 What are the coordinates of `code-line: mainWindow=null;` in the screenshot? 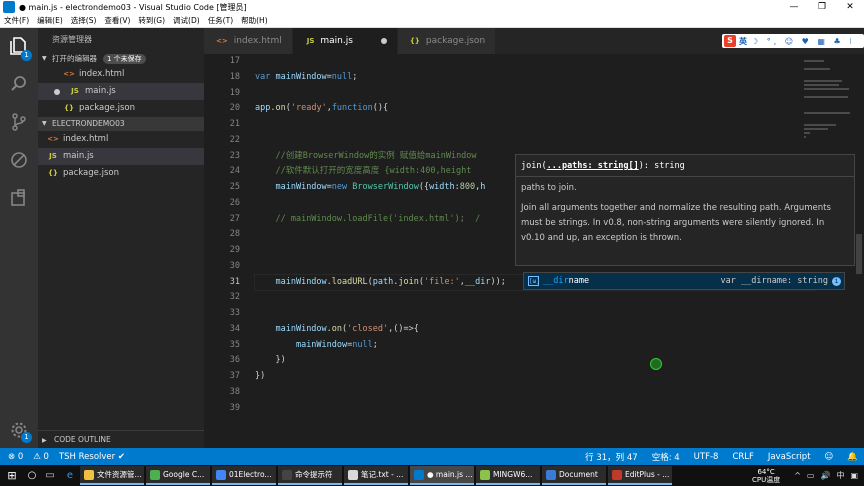 It's located at (535, 346).